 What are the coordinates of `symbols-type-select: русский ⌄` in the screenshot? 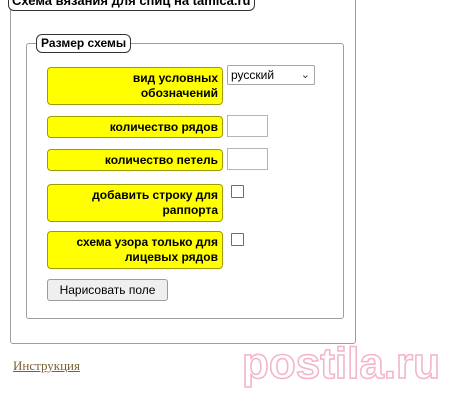 It's located at (271, 75).